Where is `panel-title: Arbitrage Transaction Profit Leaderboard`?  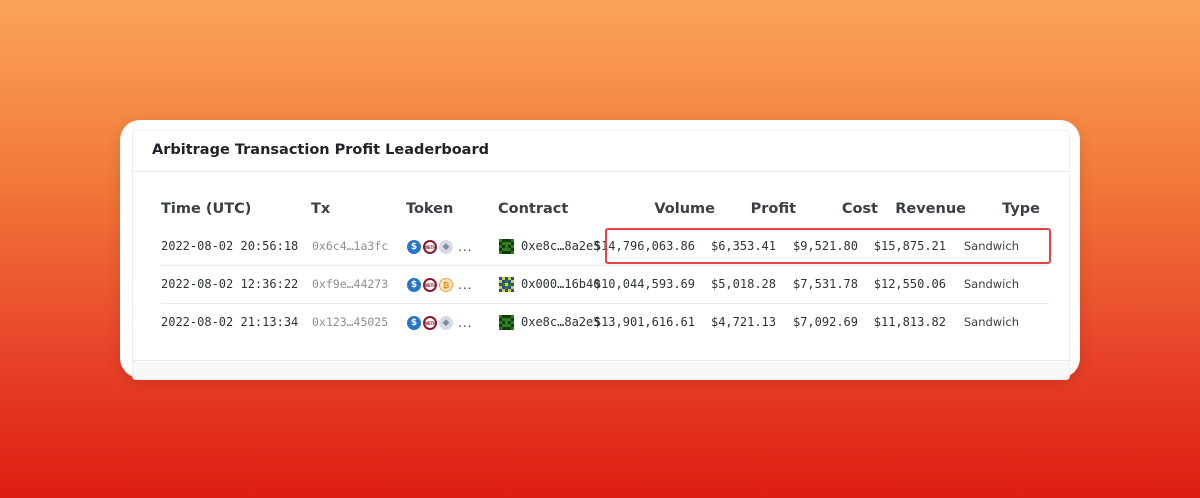 panel-title: Arbitrage Transaction Profit Leaderboard is located at coordinates (320, 150).